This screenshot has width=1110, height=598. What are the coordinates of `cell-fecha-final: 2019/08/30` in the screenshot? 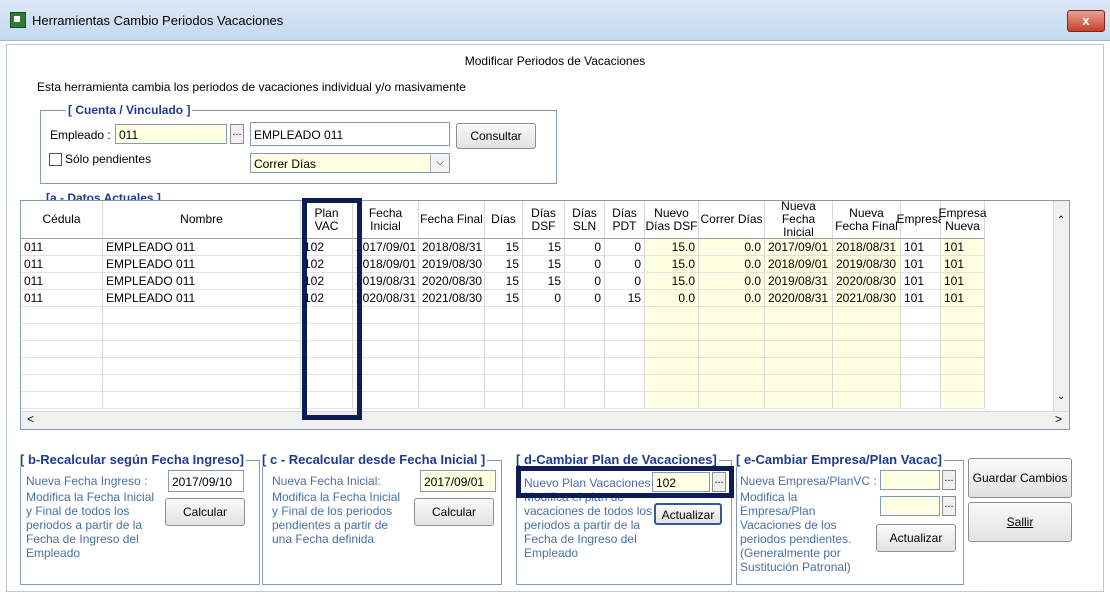 It's located at (452, 264).